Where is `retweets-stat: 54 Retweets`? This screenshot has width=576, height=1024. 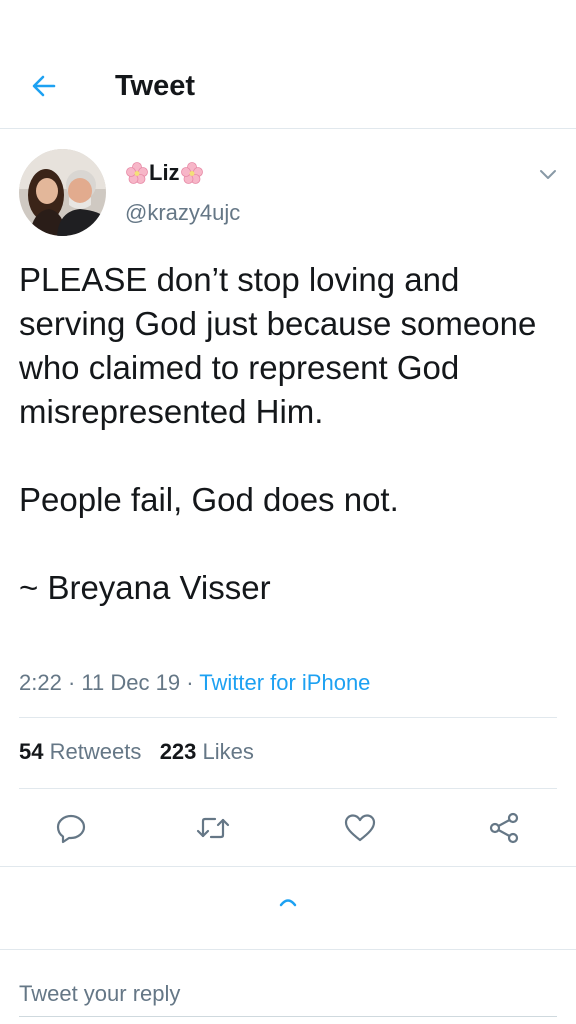 retweets-stat: 54 Retweets is located at coordinates (83, 751).